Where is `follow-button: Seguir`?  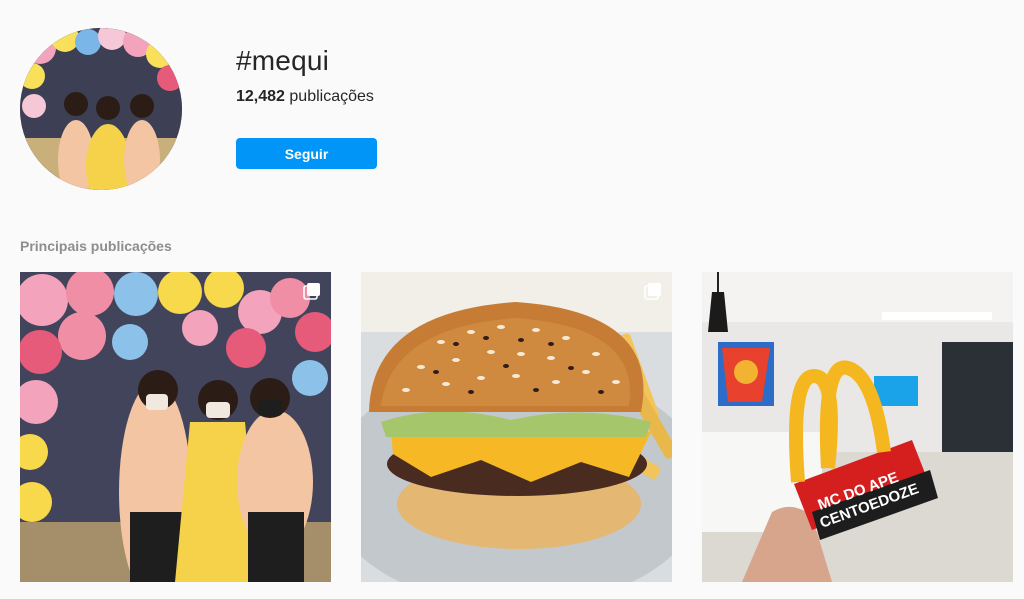 follow-button: Seguir is located at coordinates (306, 153).